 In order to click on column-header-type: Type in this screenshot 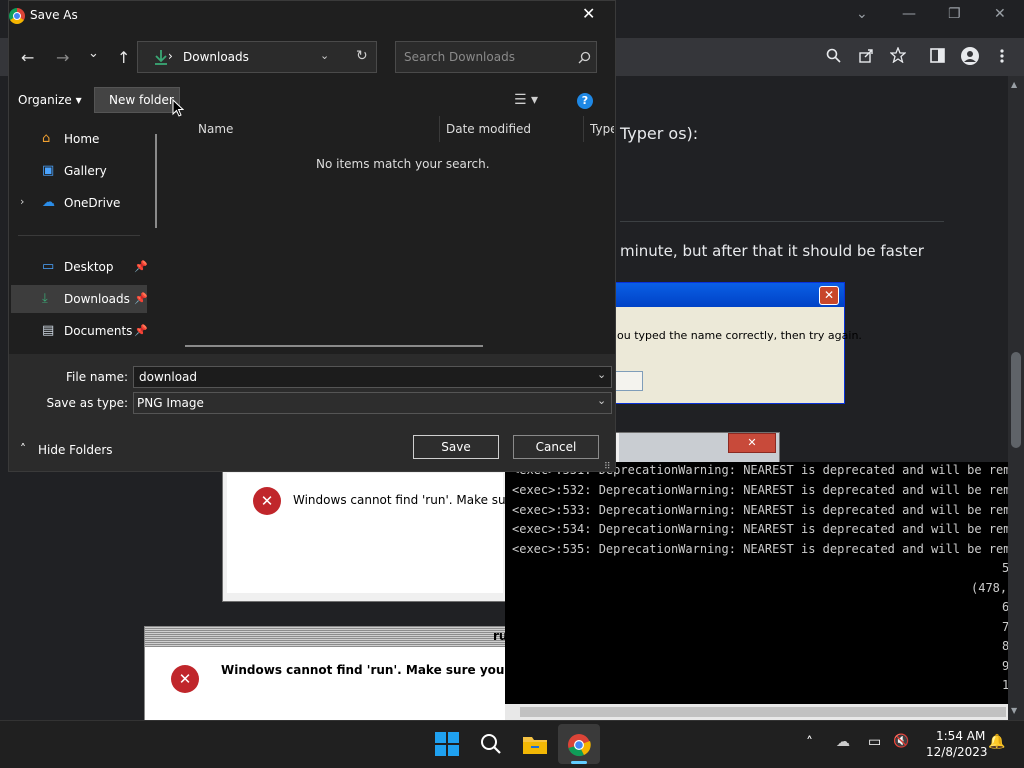, I will do `click(602, 129)`.